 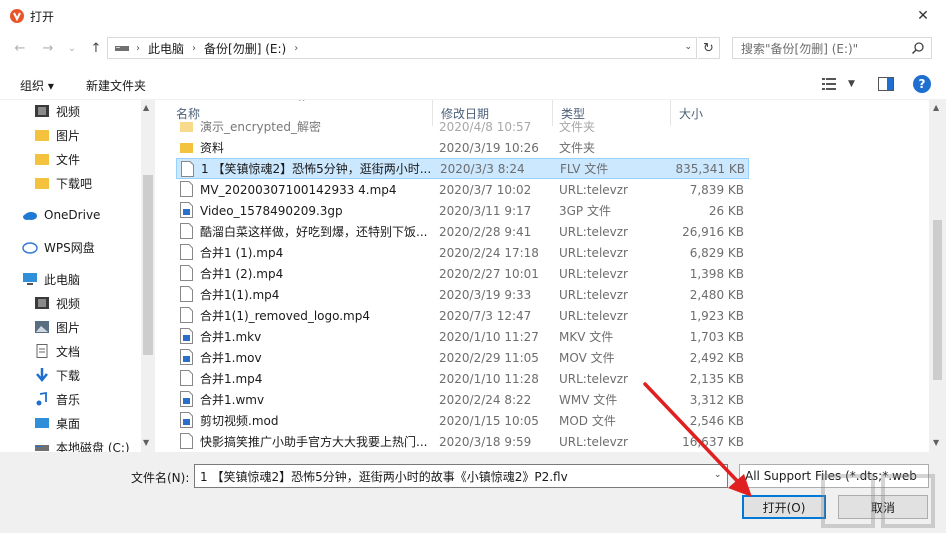 What do you see at coordinates (302, 104) in the screenshot?
I see `sort-ascending-icon: ^` at bounding box center [302, 104].